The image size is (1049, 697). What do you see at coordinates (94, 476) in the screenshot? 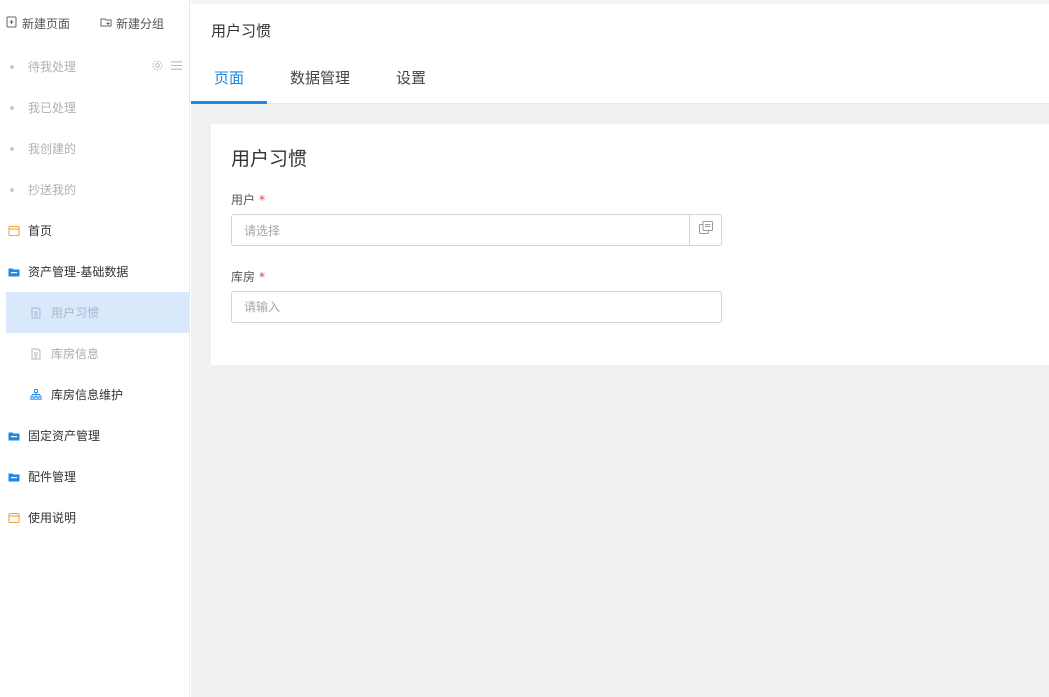
I see `sidebar-item-parts: 配件管理` at bounding box center [94, 476].